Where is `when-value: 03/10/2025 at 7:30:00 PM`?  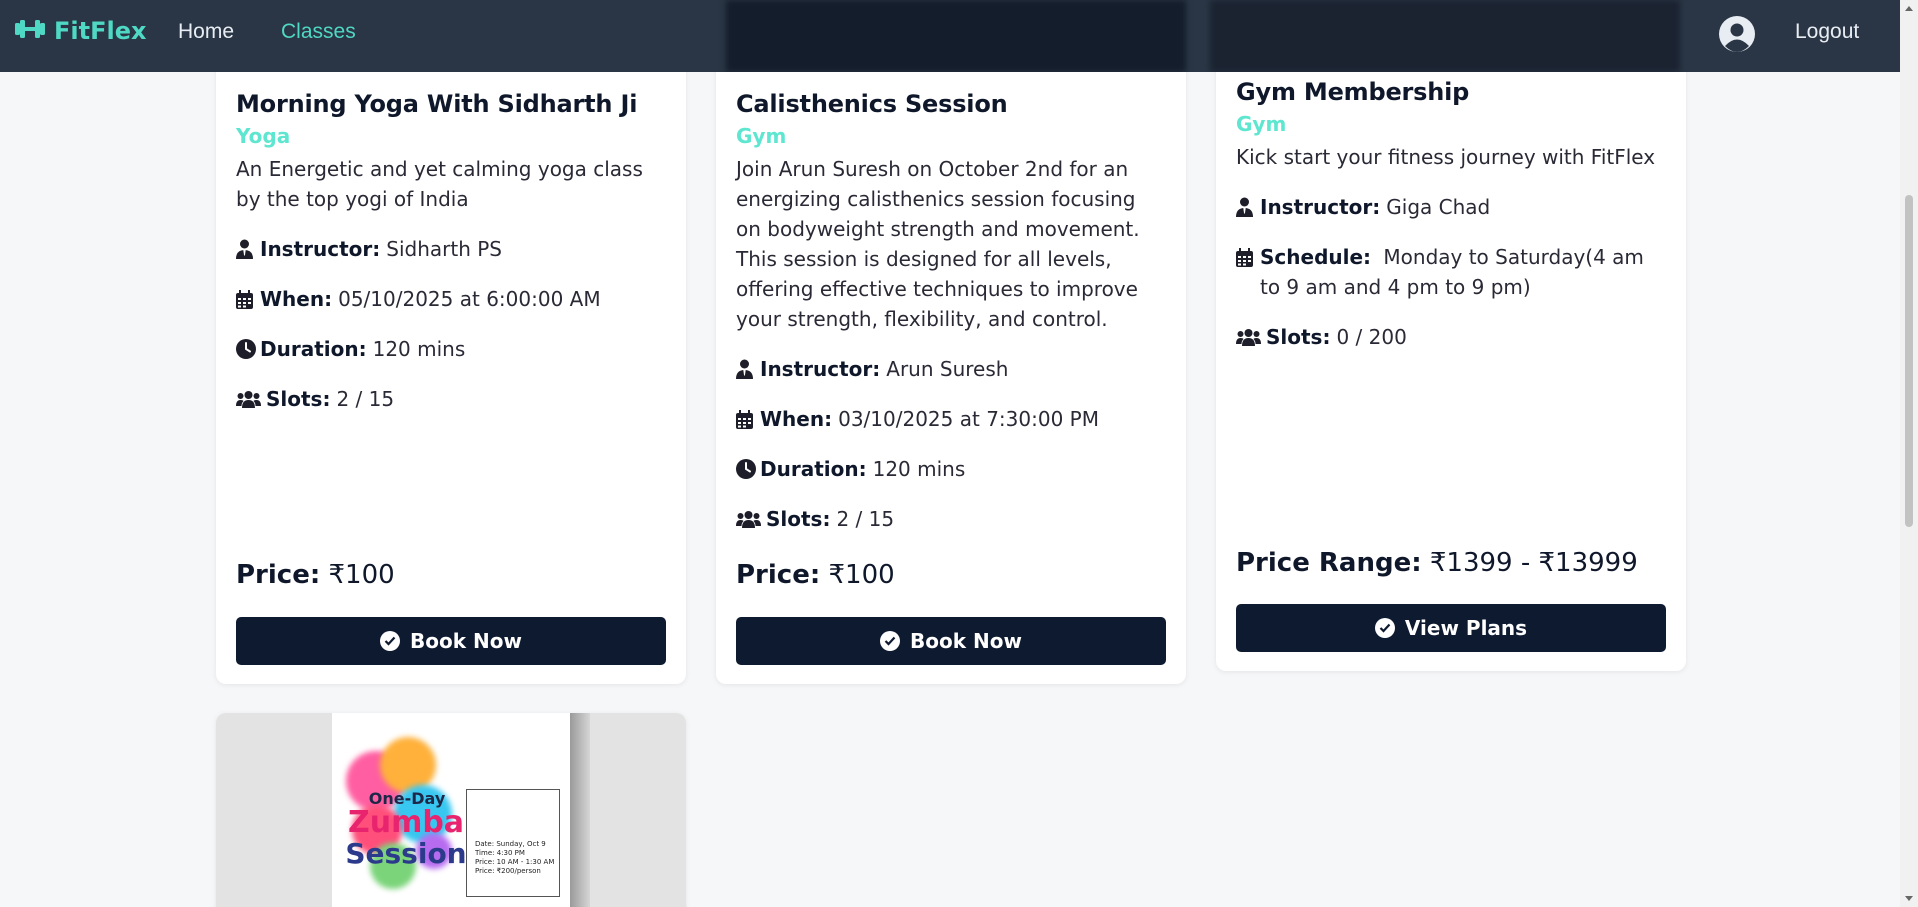 when-value: 03/10/2025 at 7:30:00 PM is located at coordinates (968, 419).